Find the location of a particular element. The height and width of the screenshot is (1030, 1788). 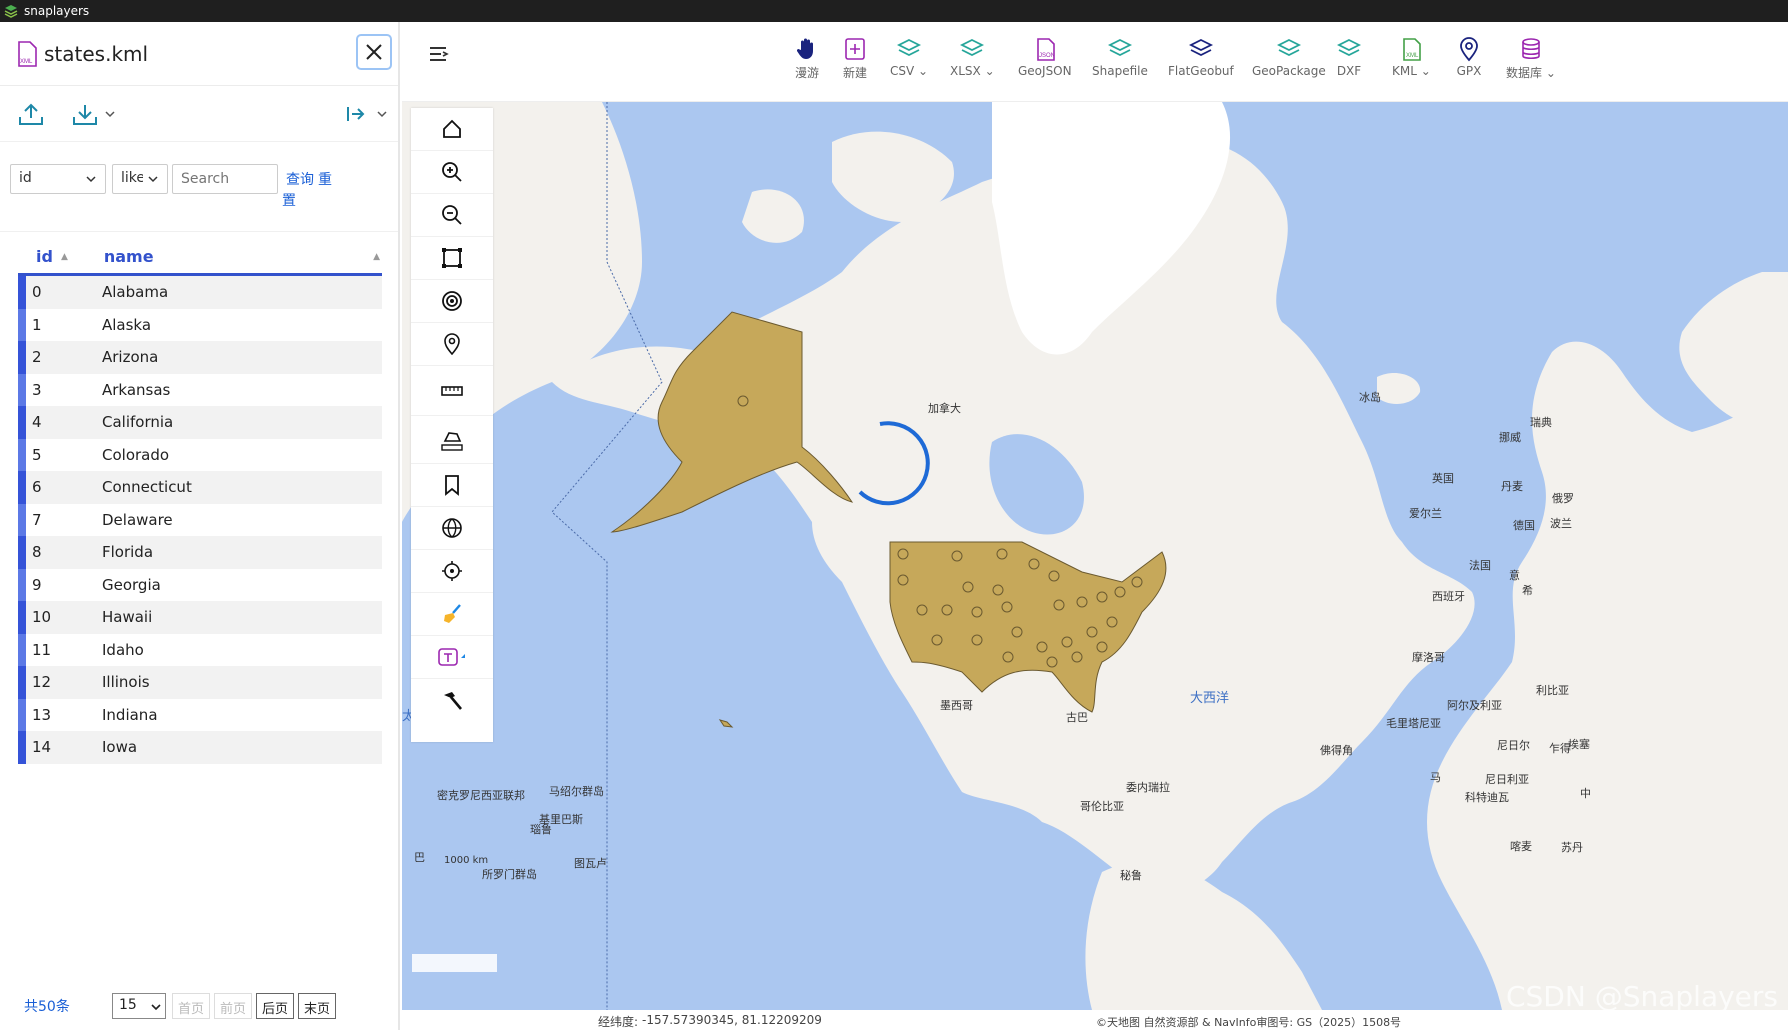

table-row: 9 Georgia is located at coordinates (200, 584).